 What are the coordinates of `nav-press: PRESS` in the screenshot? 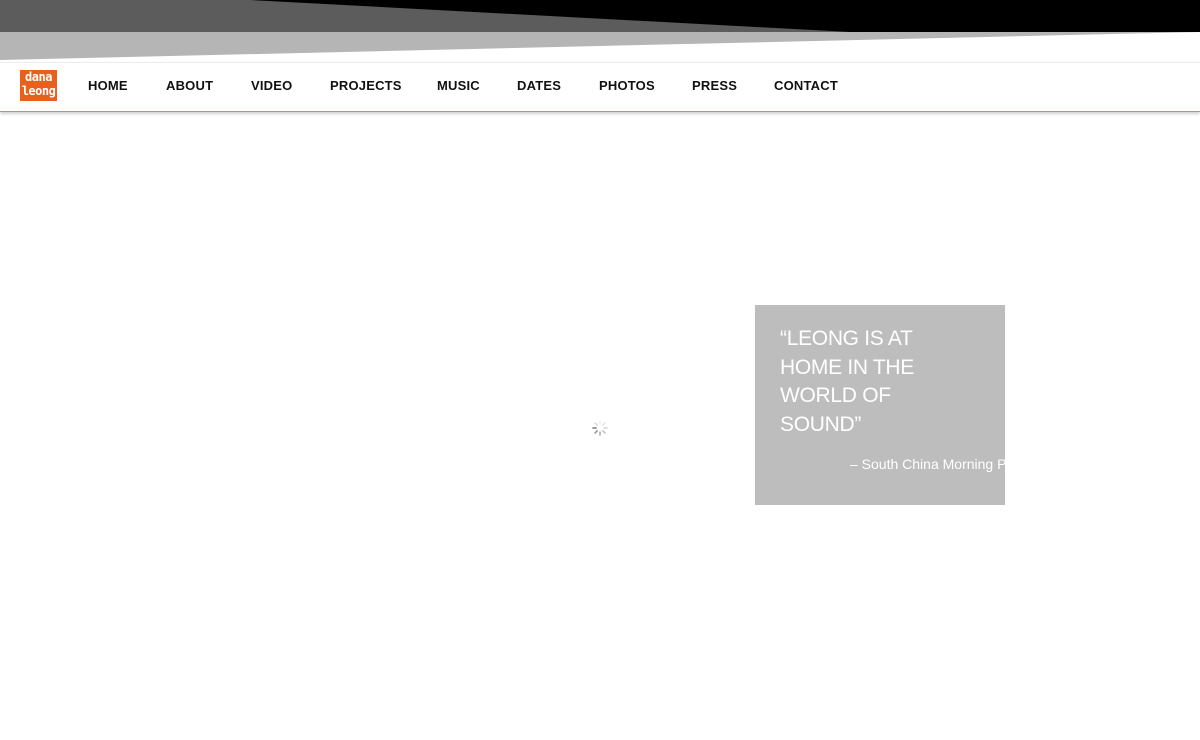 It's located at (714, 85).